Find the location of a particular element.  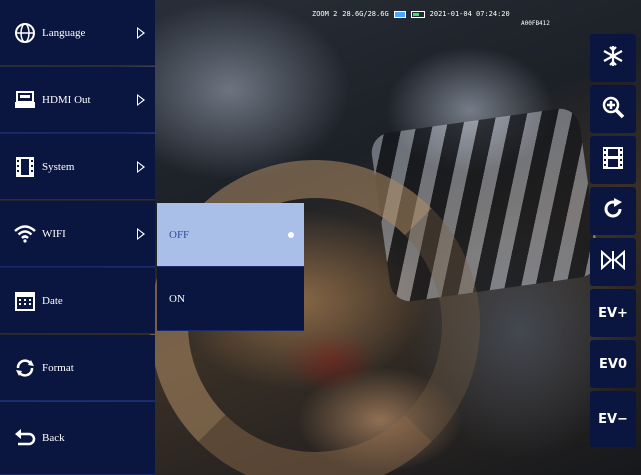

datetime: 2021-01-04 07:24:20 is located at coordinates (469, 14).